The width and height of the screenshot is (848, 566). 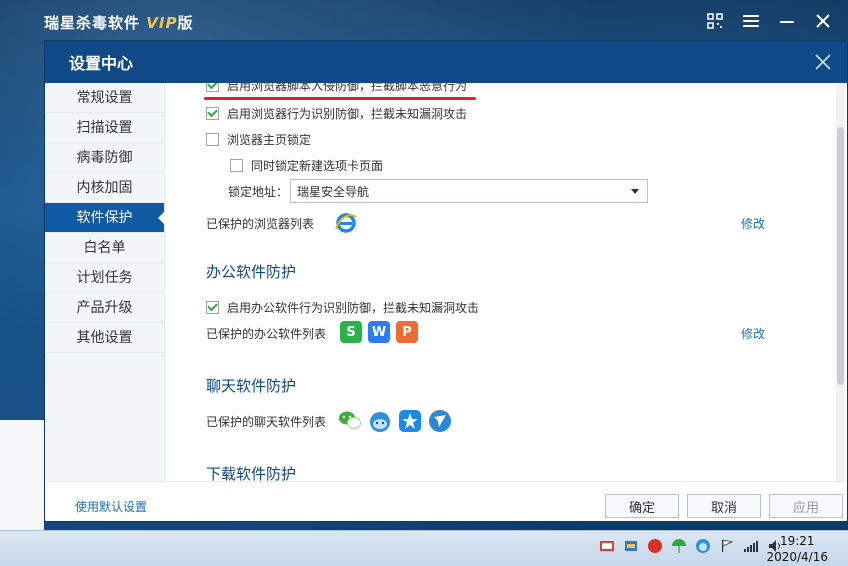 What do you see at coordinates (469, 191) in the screenshot?
I see `lock-address-select: 瑞星安全导航` at bounding box center [469, 191].